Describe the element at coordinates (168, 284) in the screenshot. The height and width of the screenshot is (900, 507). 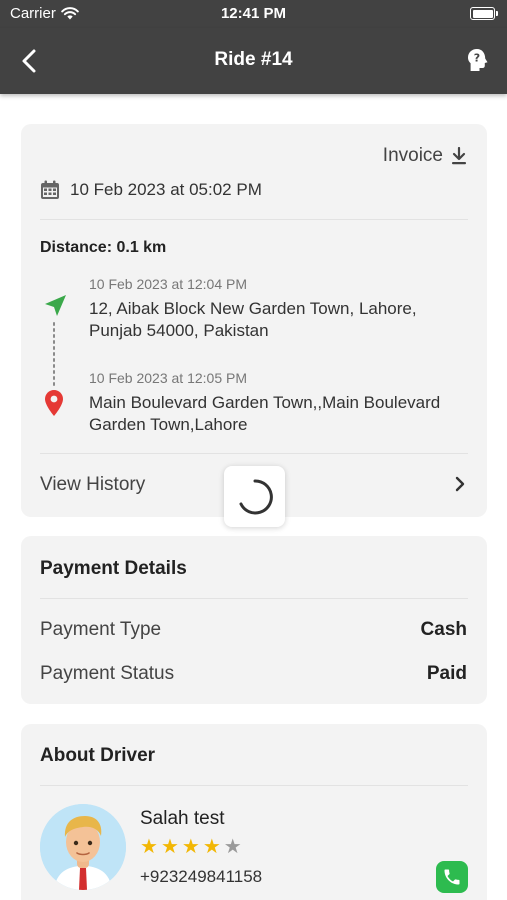
I see `pickup-time: 10 Feb 2023 at 12:04 PM` at that location.